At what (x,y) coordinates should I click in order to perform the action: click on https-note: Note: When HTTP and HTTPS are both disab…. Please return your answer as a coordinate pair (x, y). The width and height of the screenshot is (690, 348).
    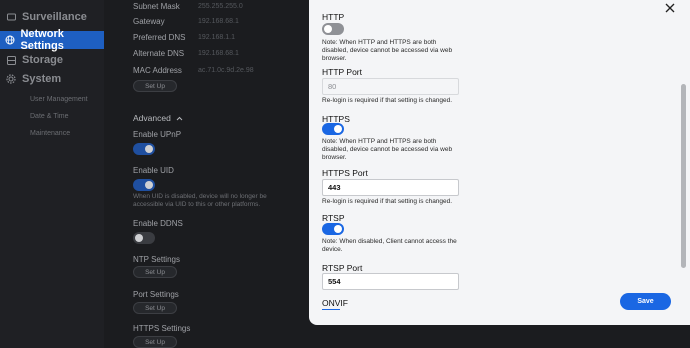
    Looking at the image, I should click on (387, 149).